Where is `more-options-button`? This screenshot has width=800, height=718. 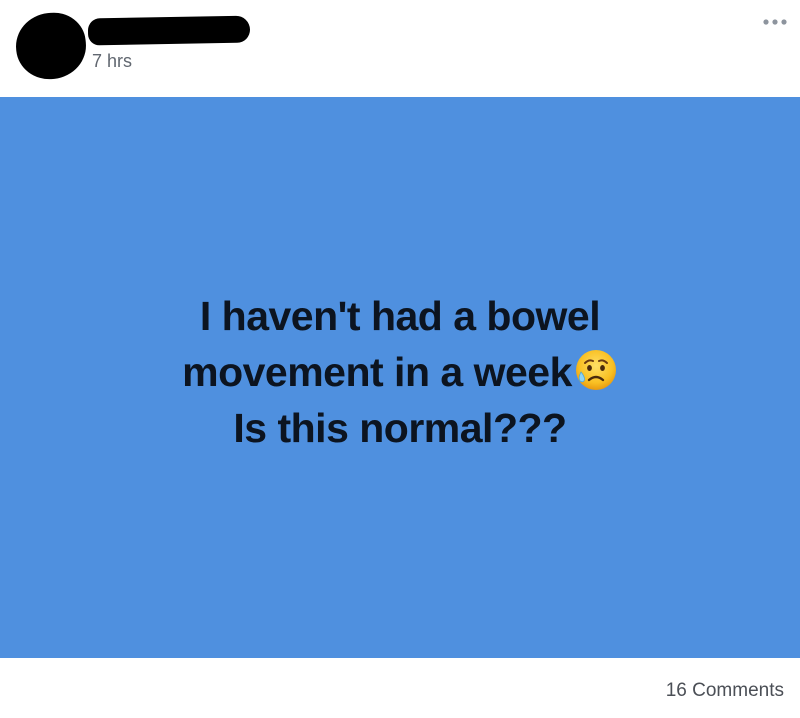
more-options-button is located at coordinates (775, 22).